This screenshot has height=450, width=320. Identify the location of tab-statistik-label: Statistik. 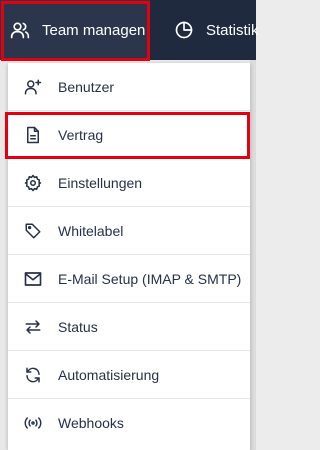
(232, 30).